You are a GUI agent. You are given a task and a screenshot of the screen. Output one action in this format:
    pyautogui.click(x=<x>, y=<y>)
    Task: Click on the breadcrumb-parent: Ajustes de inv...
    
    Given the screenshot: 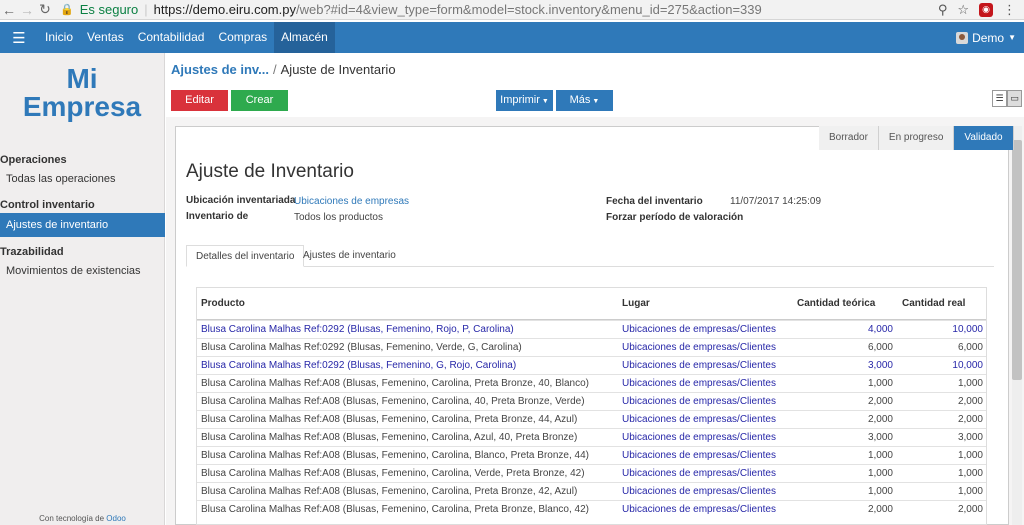 What is the action you would take?
    pyautogui.click(x=220, y=69)
    